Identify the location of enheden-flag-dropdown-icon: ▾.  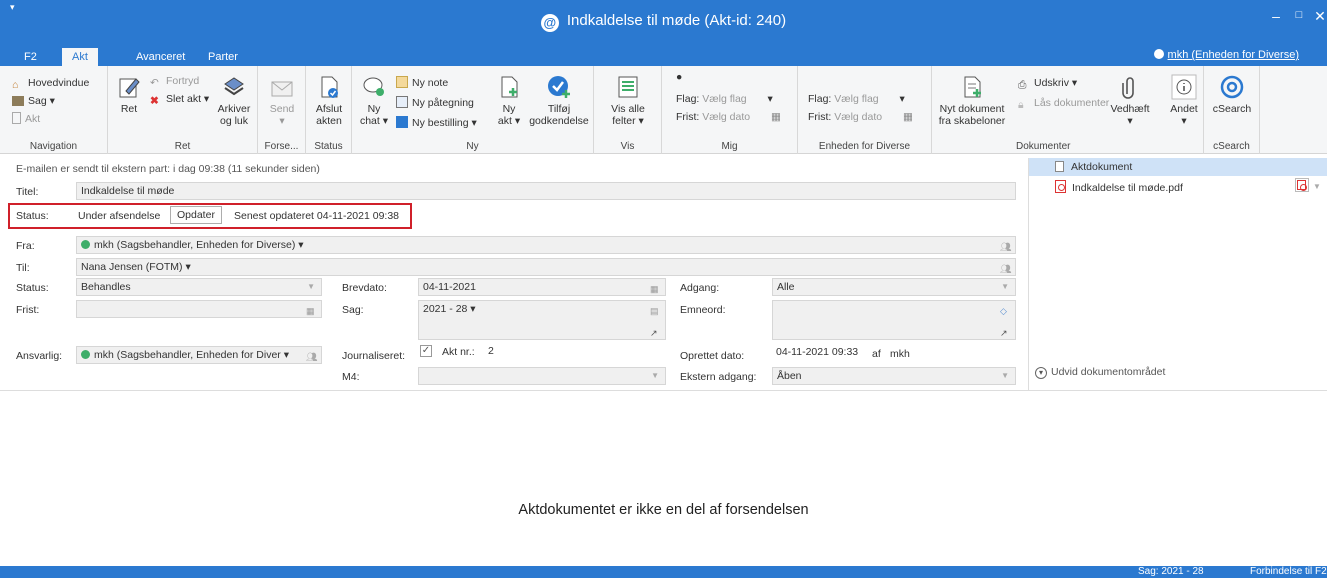
(902, 99).